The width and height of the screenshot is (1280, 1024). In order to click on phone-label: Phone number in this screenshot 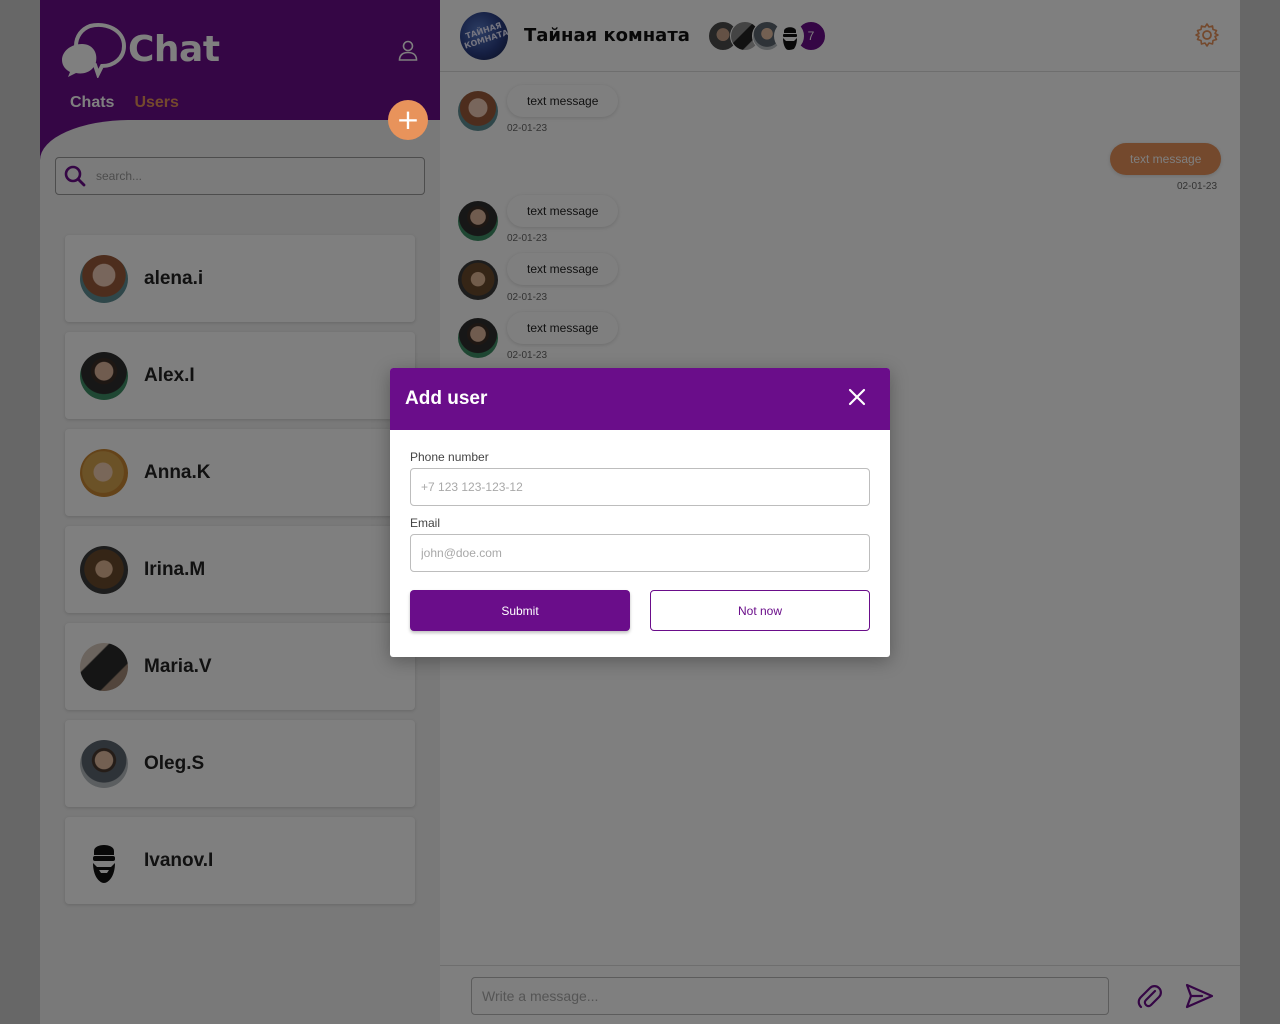, I will do `click(449, 457)`.